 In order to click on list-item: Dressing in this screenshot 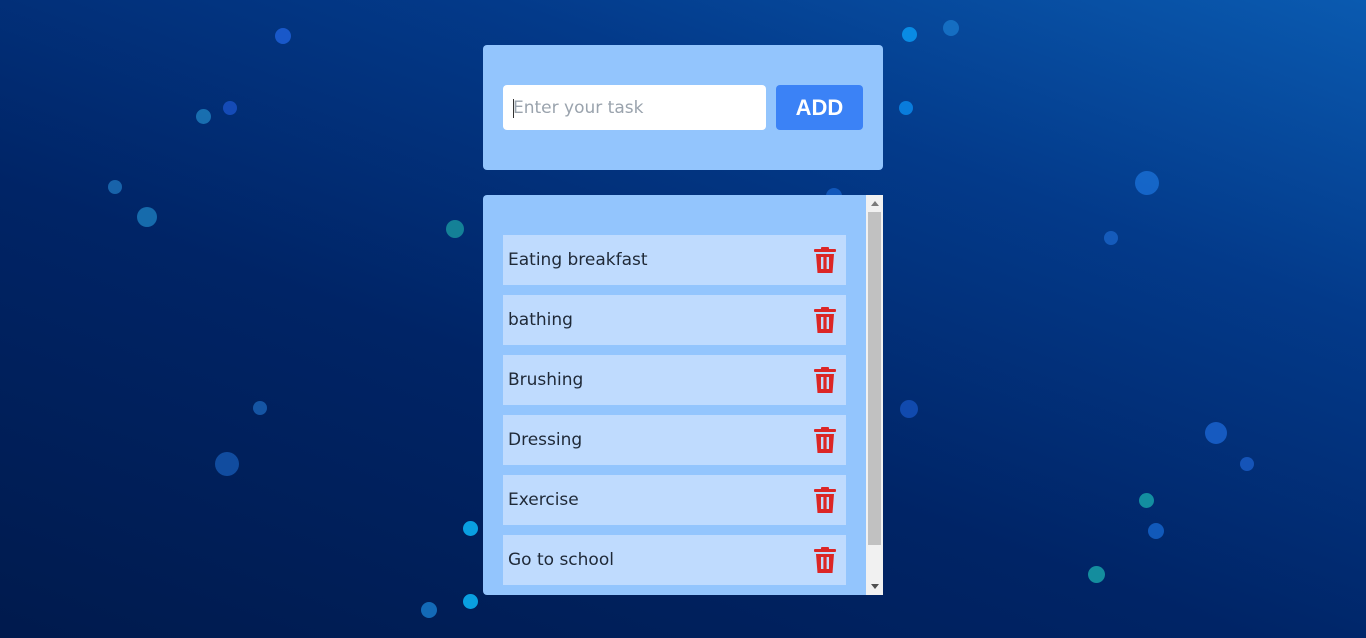, I will do `click(674, 440)`.